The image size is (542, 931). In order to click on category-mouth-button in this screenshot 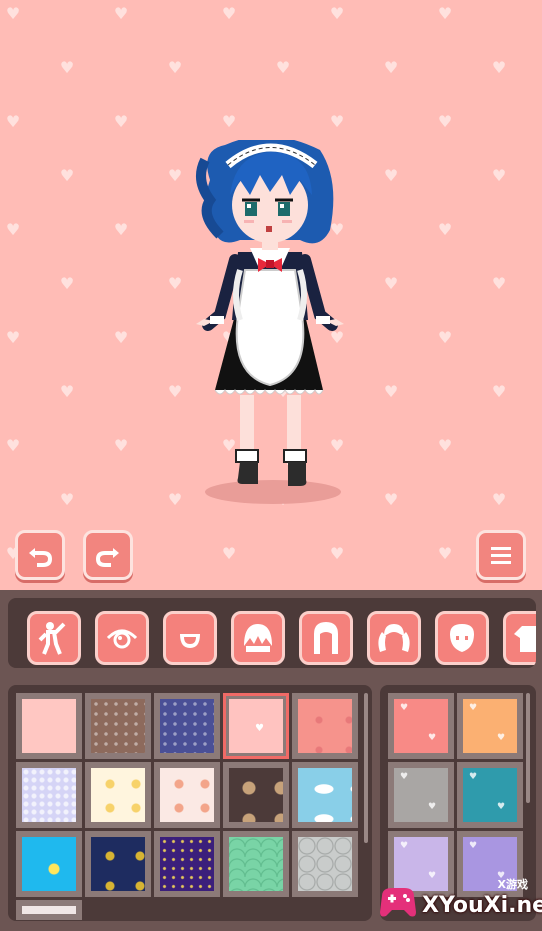, I will do `click(190, 638)`.